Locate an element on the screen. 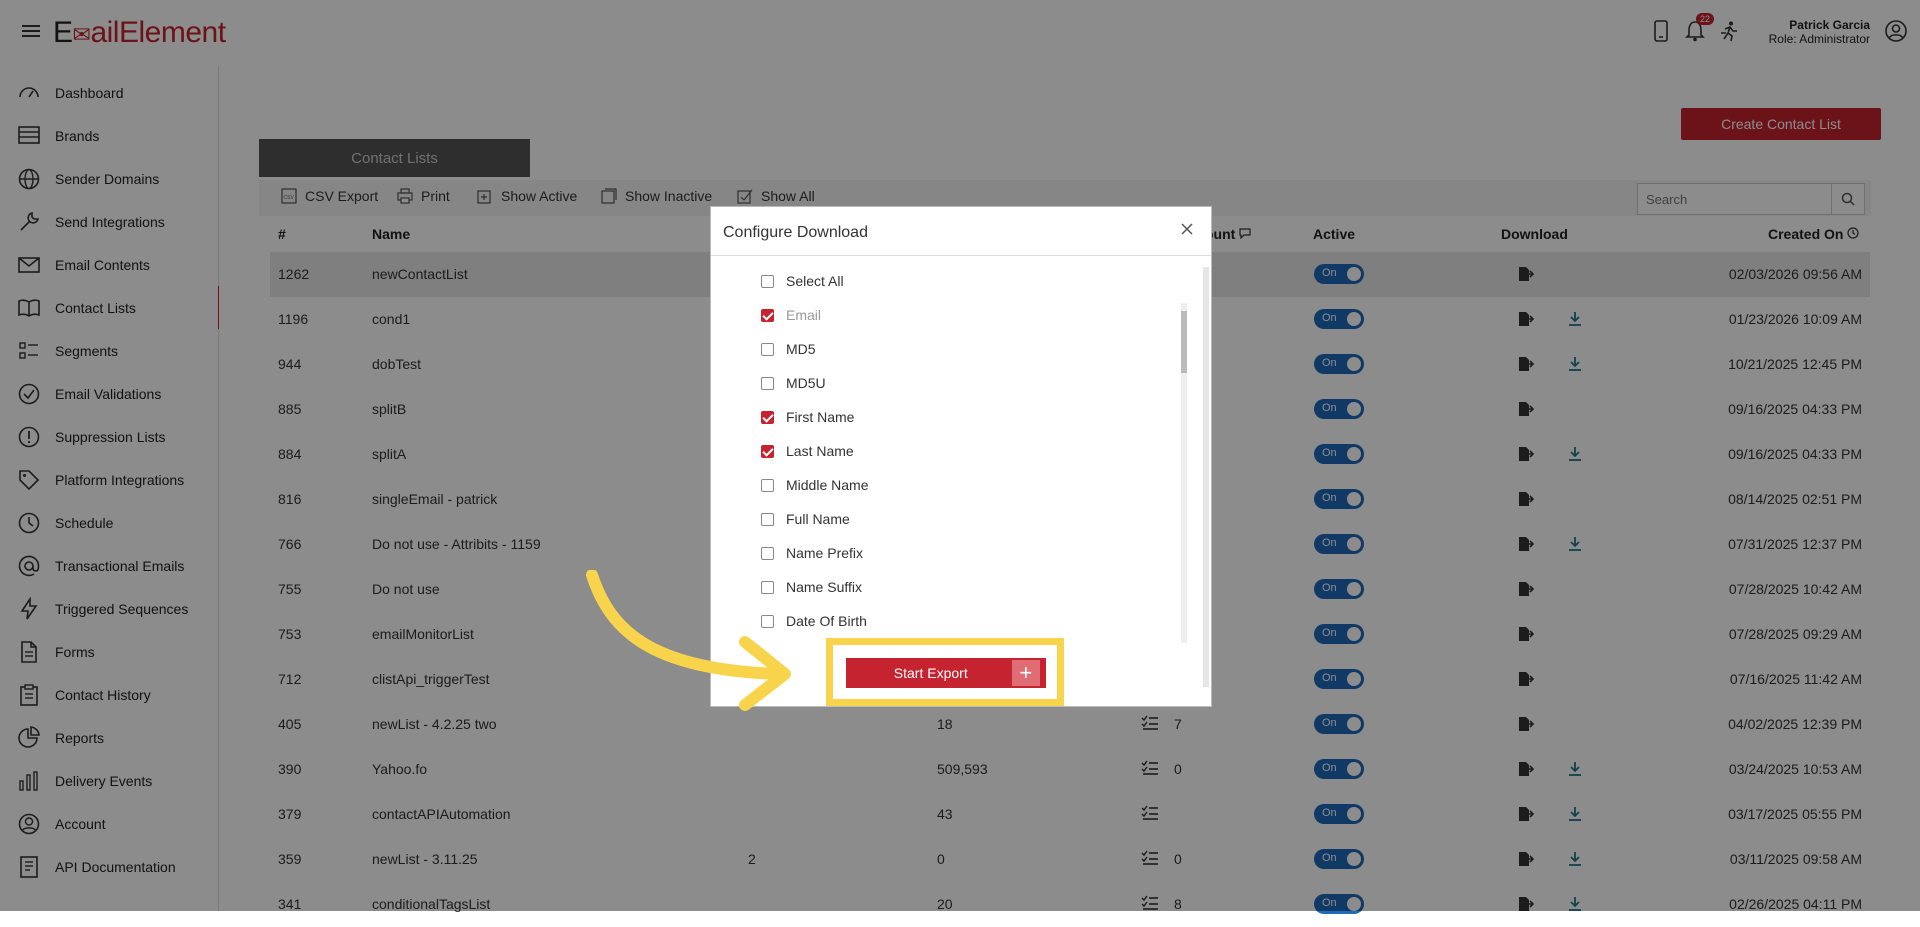  option-select-all: Select All is located at coordinates (802, 281).